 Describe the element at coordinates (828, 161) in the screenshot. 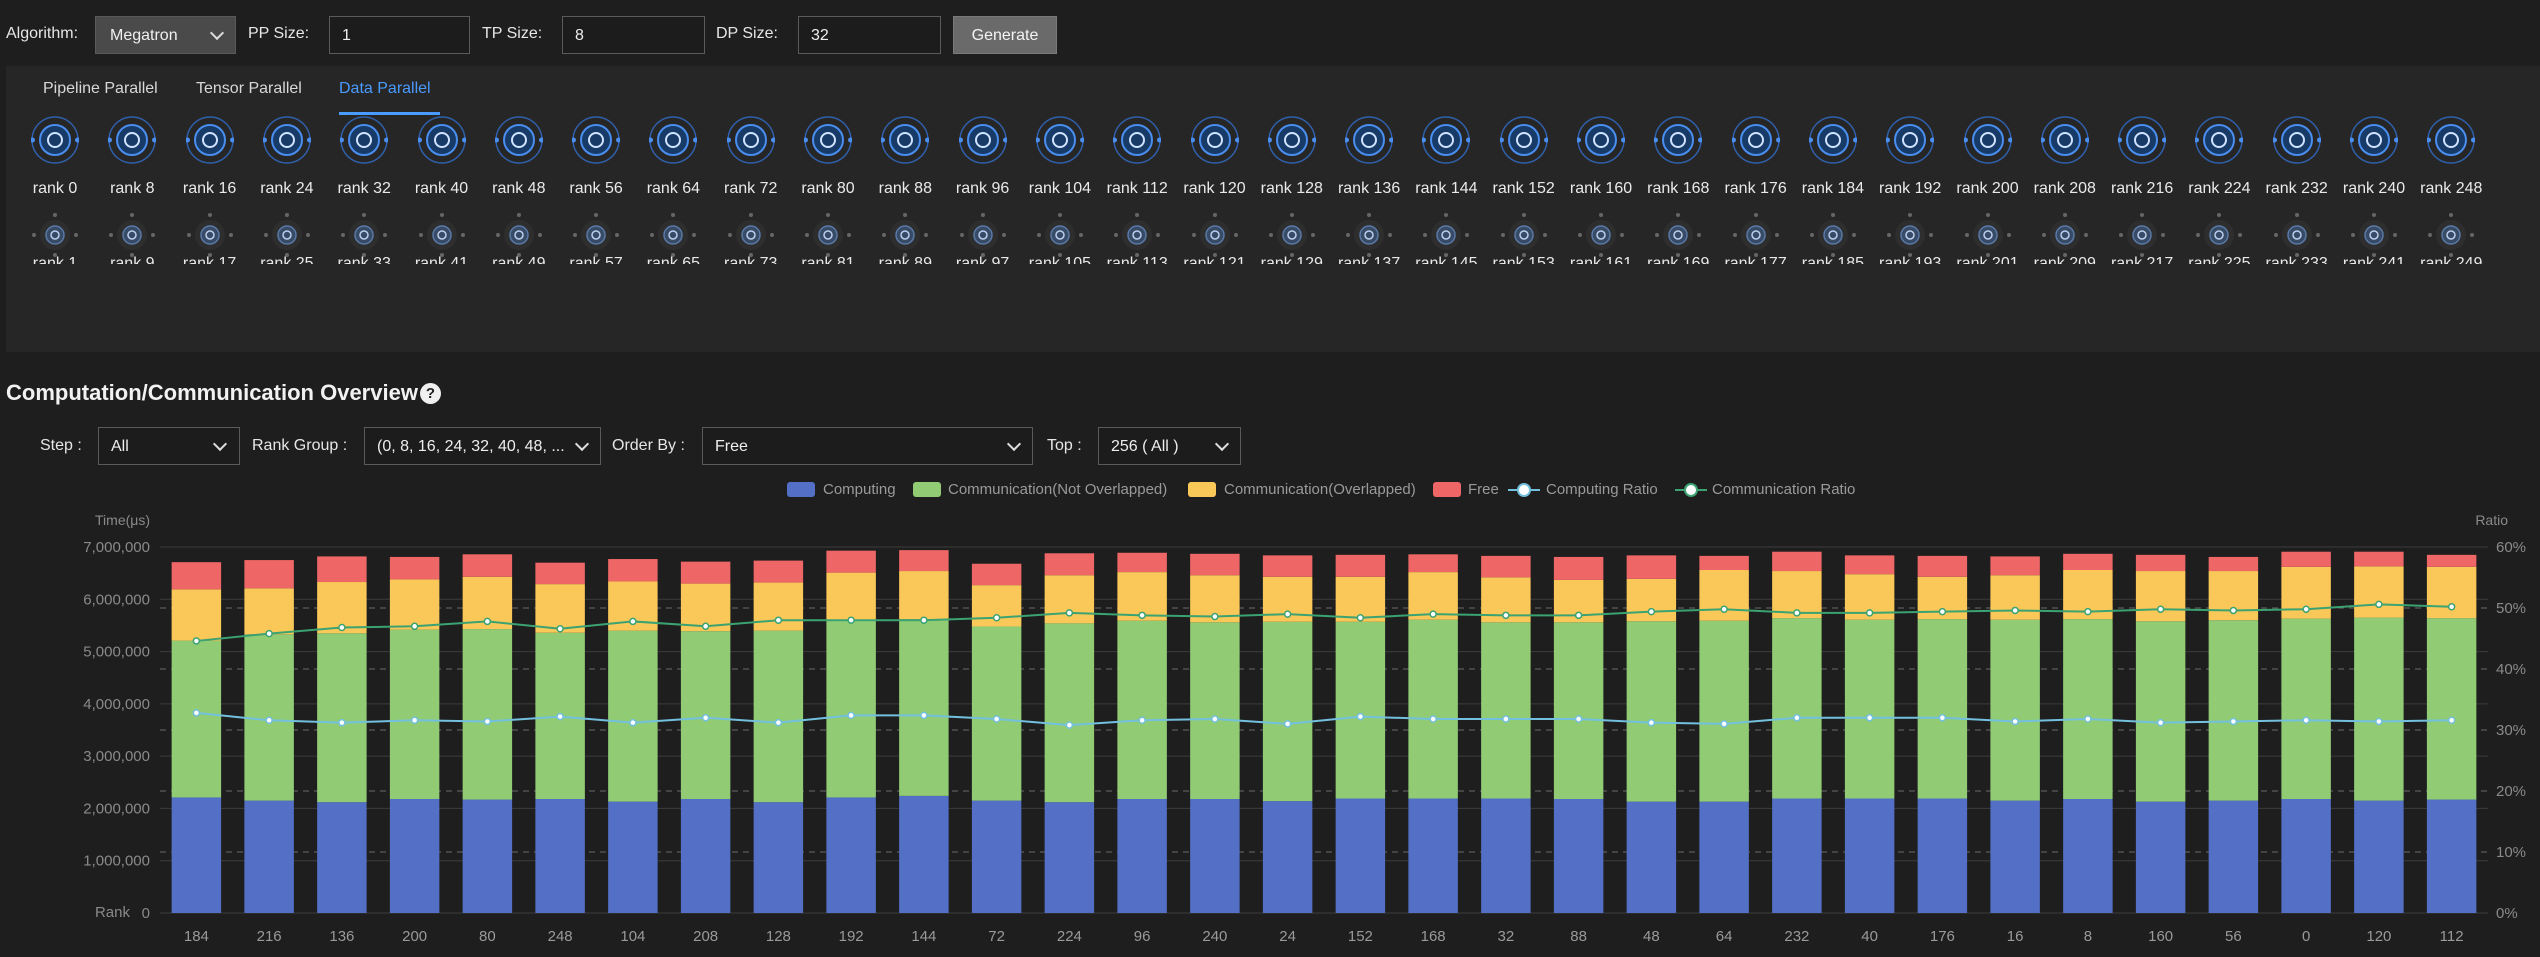

I see `rank-node: rank 80` at that location.